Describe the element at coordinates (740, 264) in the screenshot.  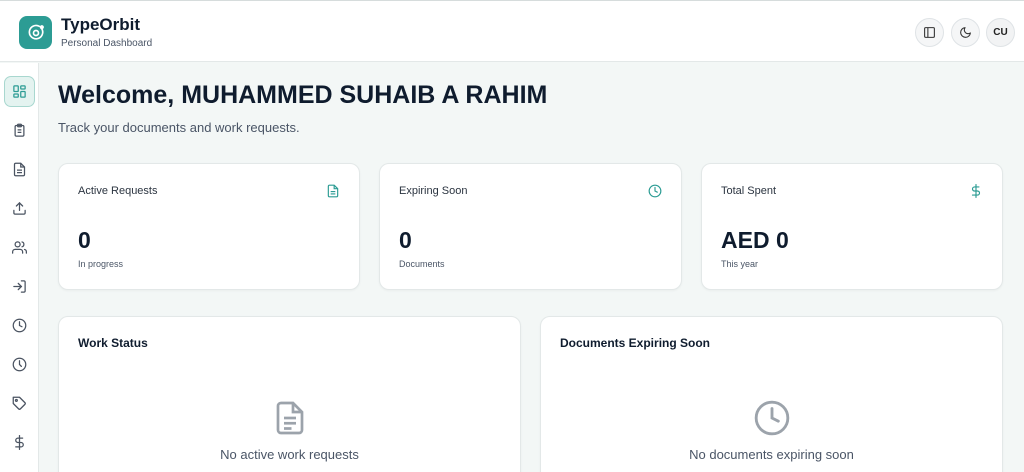
I see `stat-note: This year` at that location.